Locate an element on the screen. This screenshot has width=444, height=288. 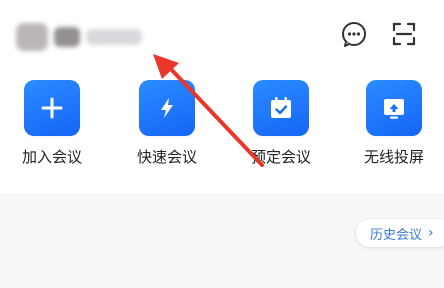
schedule-meeting-tile is located at coordinates (281, 108).